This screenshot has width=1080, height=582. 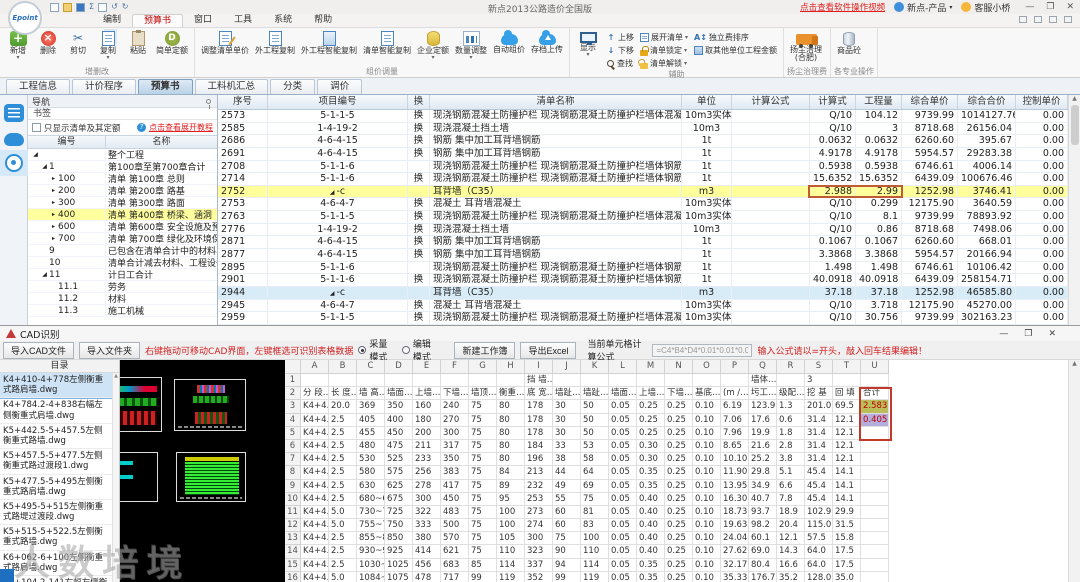 I want to click on table-cell: 10m3, so click(x=707, y=229).